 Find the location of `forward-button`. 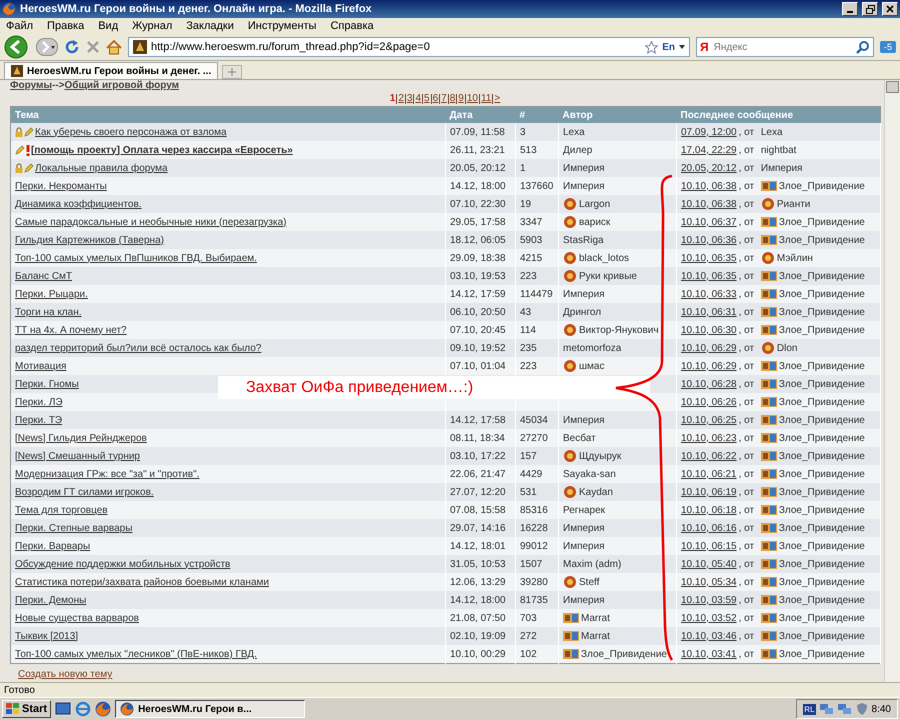

forward-button is located at coordinates (47, 47).